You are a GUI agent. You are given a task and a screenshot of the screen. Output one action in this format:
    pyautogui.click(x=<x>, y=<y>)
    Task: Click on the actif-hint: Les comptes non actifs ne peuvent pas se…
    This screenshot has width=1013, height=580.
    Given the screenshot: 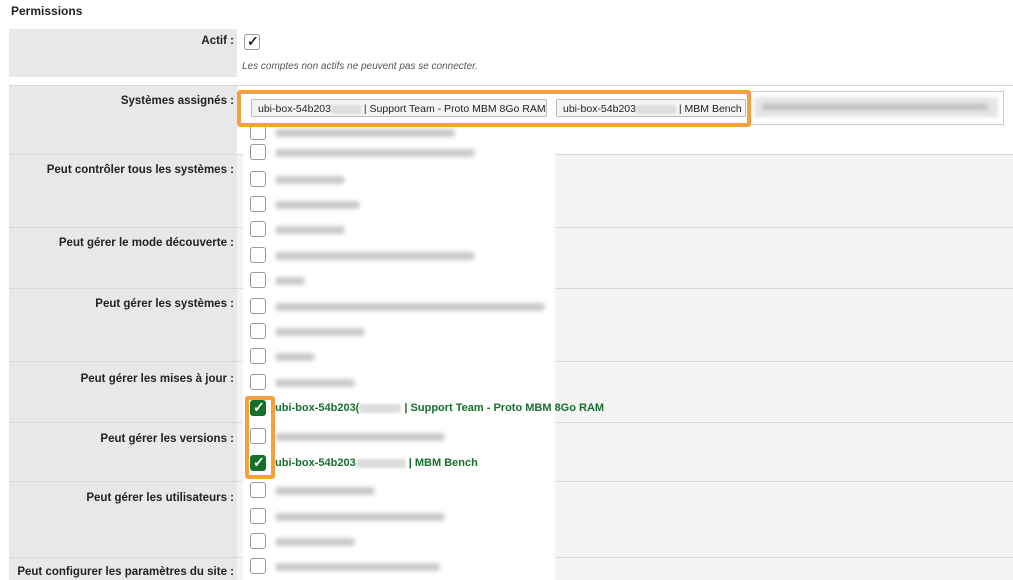 What is the action you would take?
    pyautogui.click(x=360, y=66)
    